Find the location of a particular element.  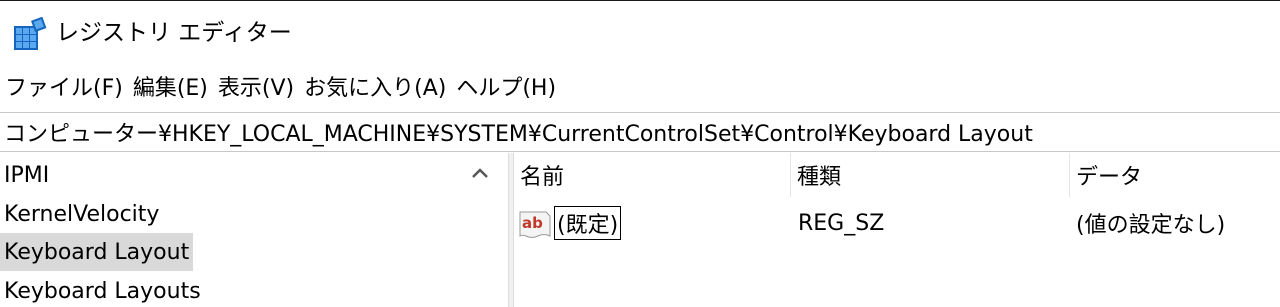

menu-edit: 編集(E) is located at coordinates (170, 89).